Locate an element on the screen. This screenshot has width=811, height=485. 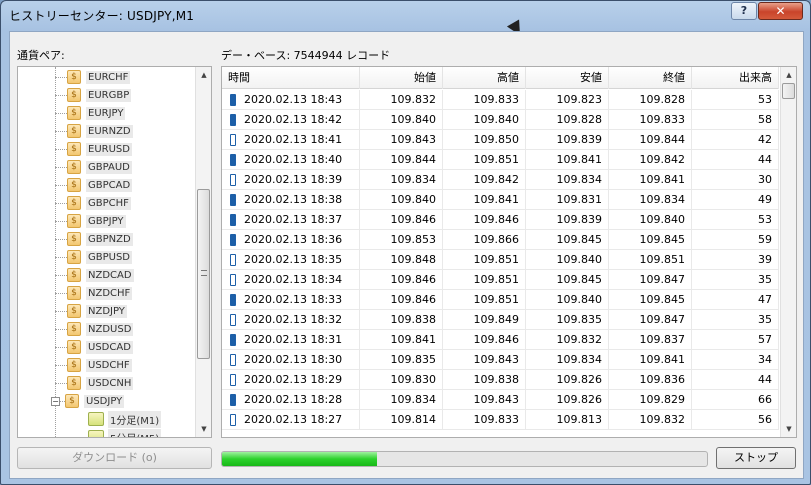
tree-item-gbpnzd: $ GBPNZD is located at coordinates (100, 239).